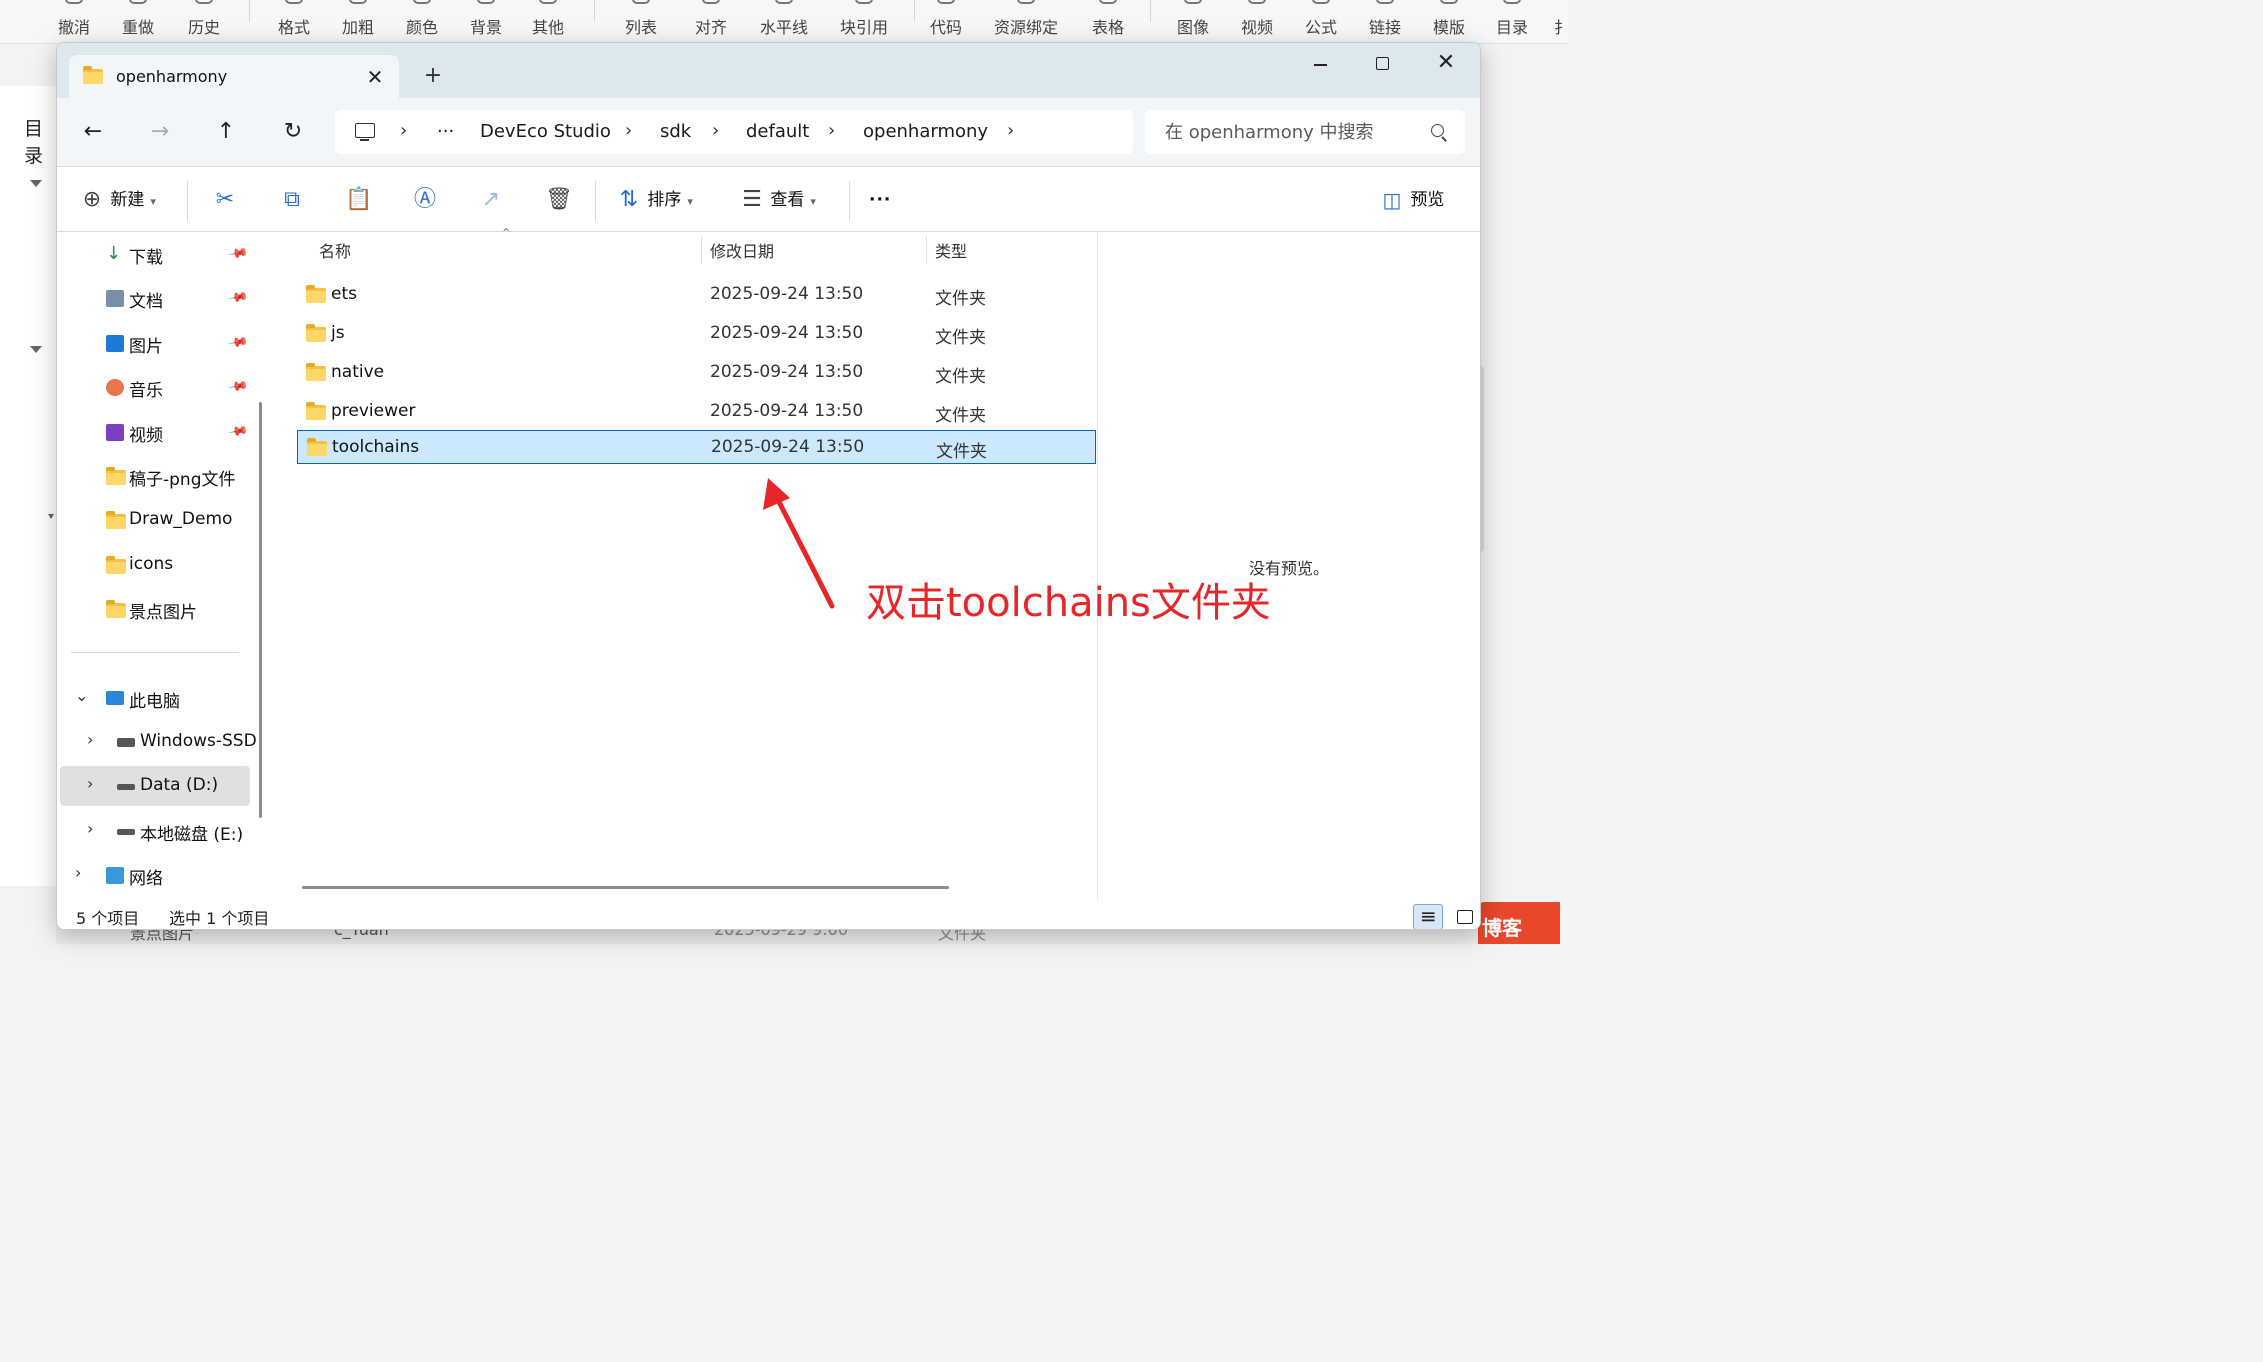 The image size is (2263, 1362). Describe the element at coordinates (784, 22) in the screenshot. I see `horizontal-line-button: 水平线` at that location.